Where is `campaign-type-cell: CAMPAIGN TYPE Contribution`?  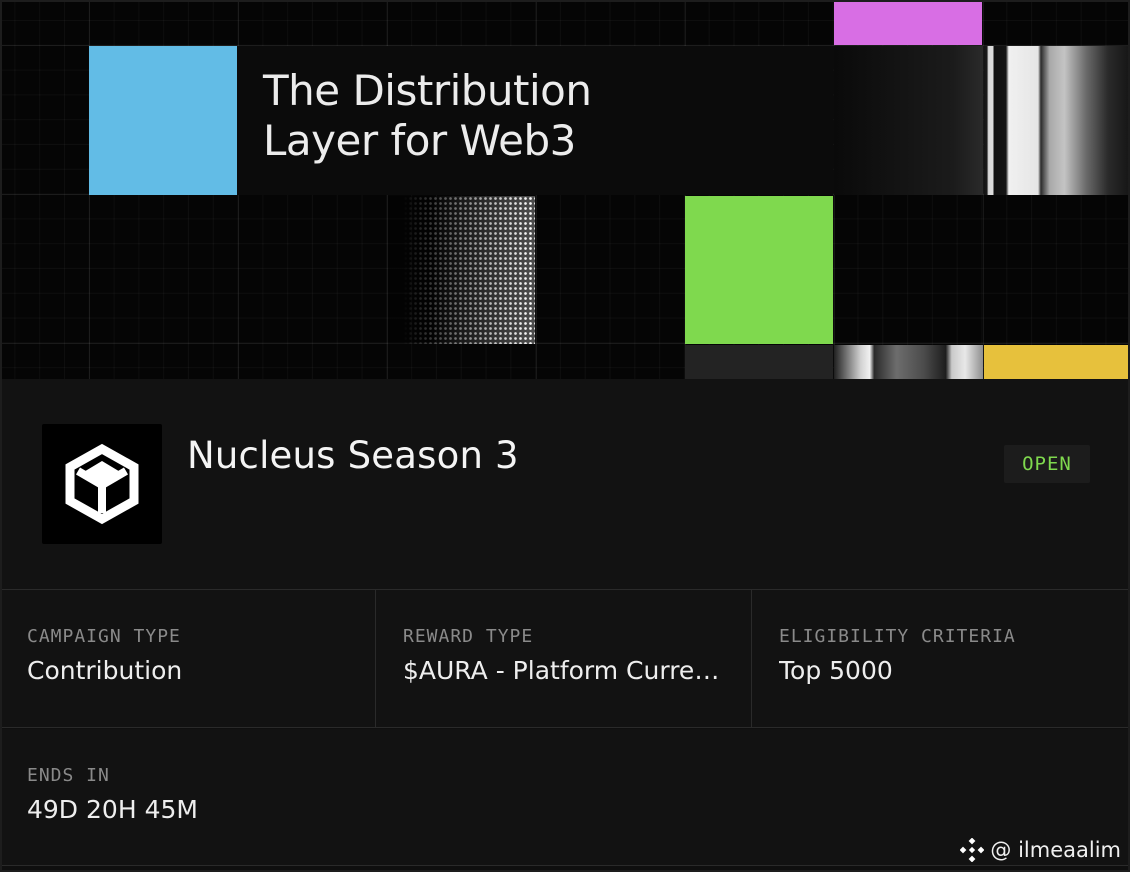 campaign-type-cell: CAMPAIGN TYPE Contribution is located at coordinates (188, 658).